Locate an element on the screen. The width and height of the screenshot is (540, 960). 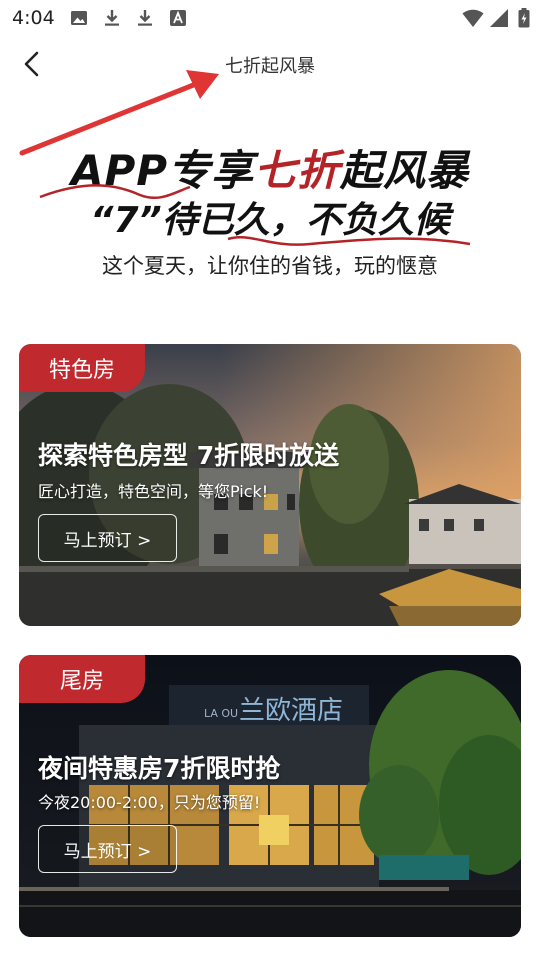
banner-tagline: 这个夏天，让你住的省钱，玩的惬意 is located at coordinates (270, 266).